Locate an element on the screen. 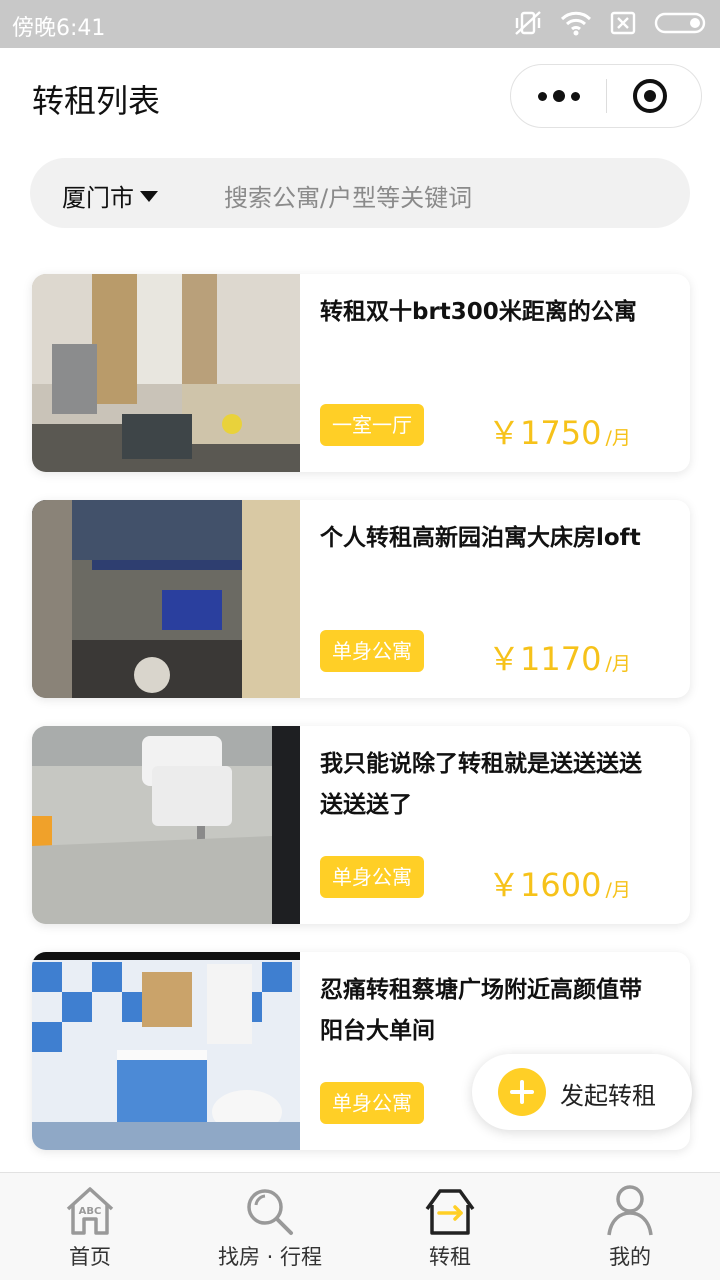 The image size is (720, 1280). plus-icon is located at coordinates (522, 1092).